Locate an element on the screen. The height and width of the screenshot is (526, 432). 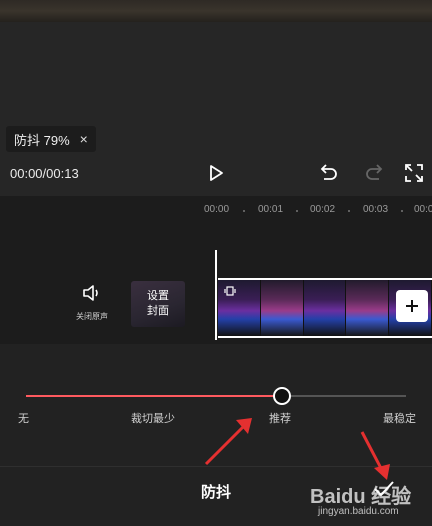
stop-least-crop: 裁切最少 is located at coordinates (153, 418).